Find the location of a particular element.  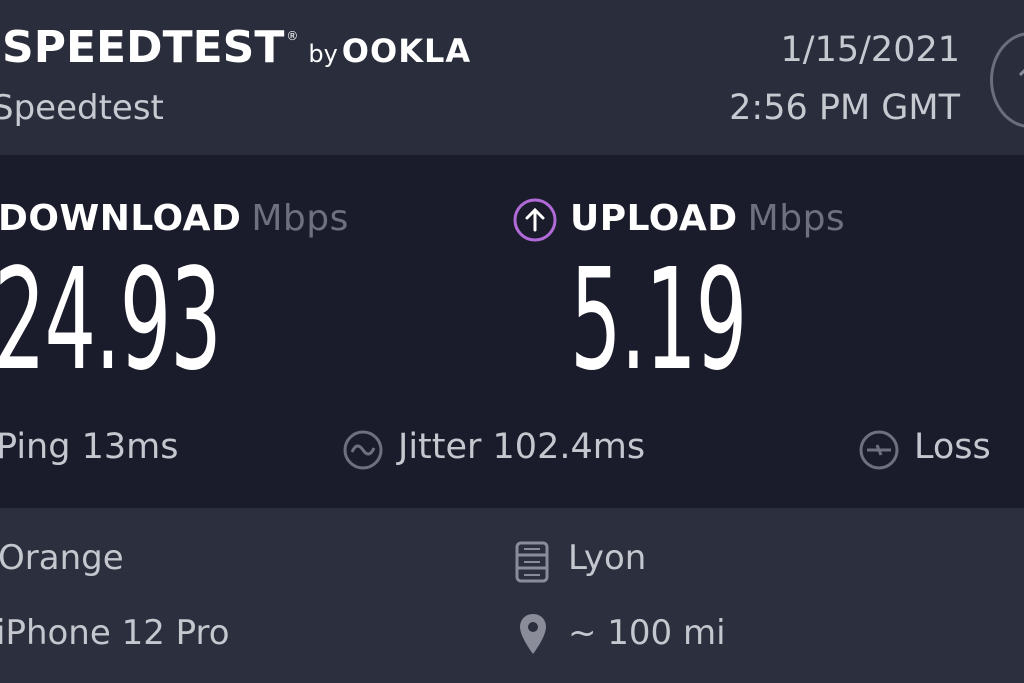

brand-name: SPEEDTEST is located at coordinates (143, 47).